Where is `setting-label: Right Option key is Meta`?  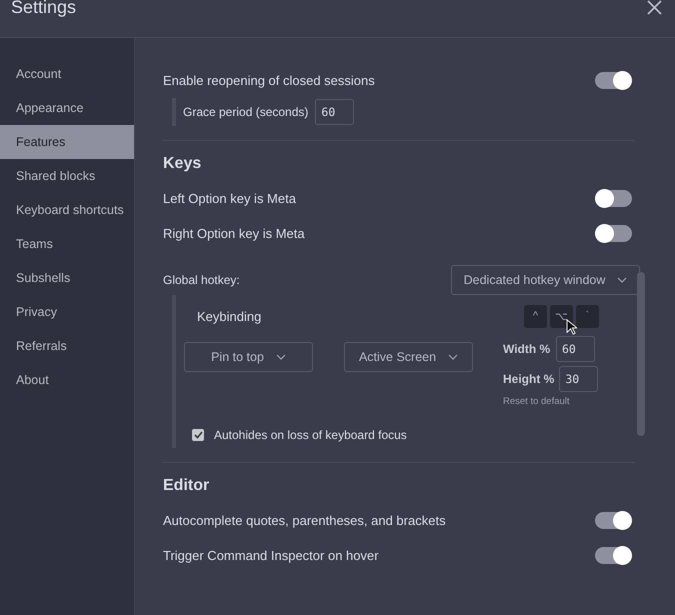
setting-label: Right Option key is Meta is located at coordinates (234, 233).